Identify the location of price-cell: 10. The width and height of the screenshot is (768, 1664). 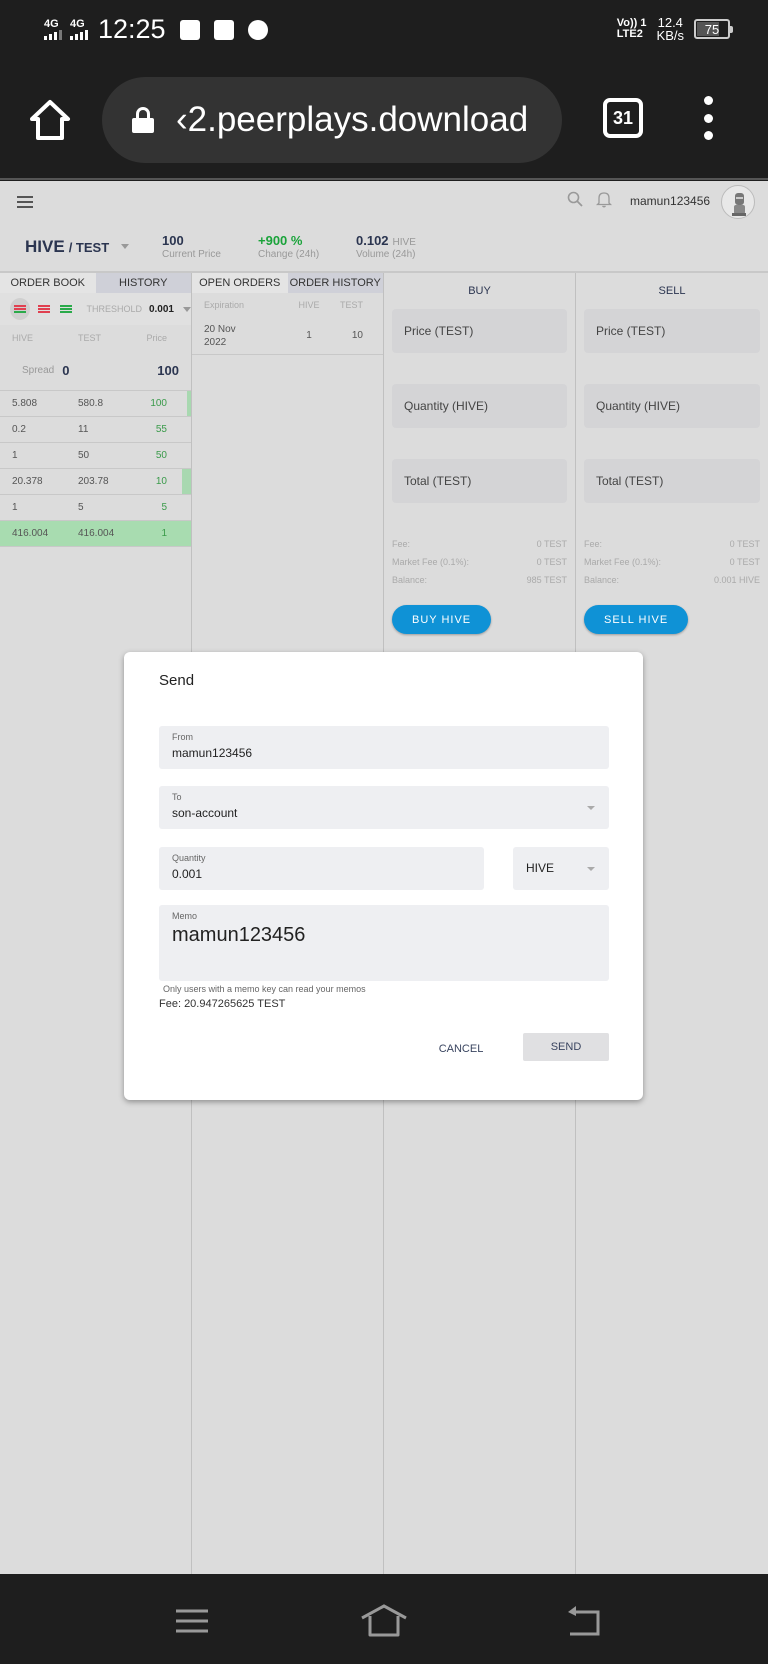
(161, 481).